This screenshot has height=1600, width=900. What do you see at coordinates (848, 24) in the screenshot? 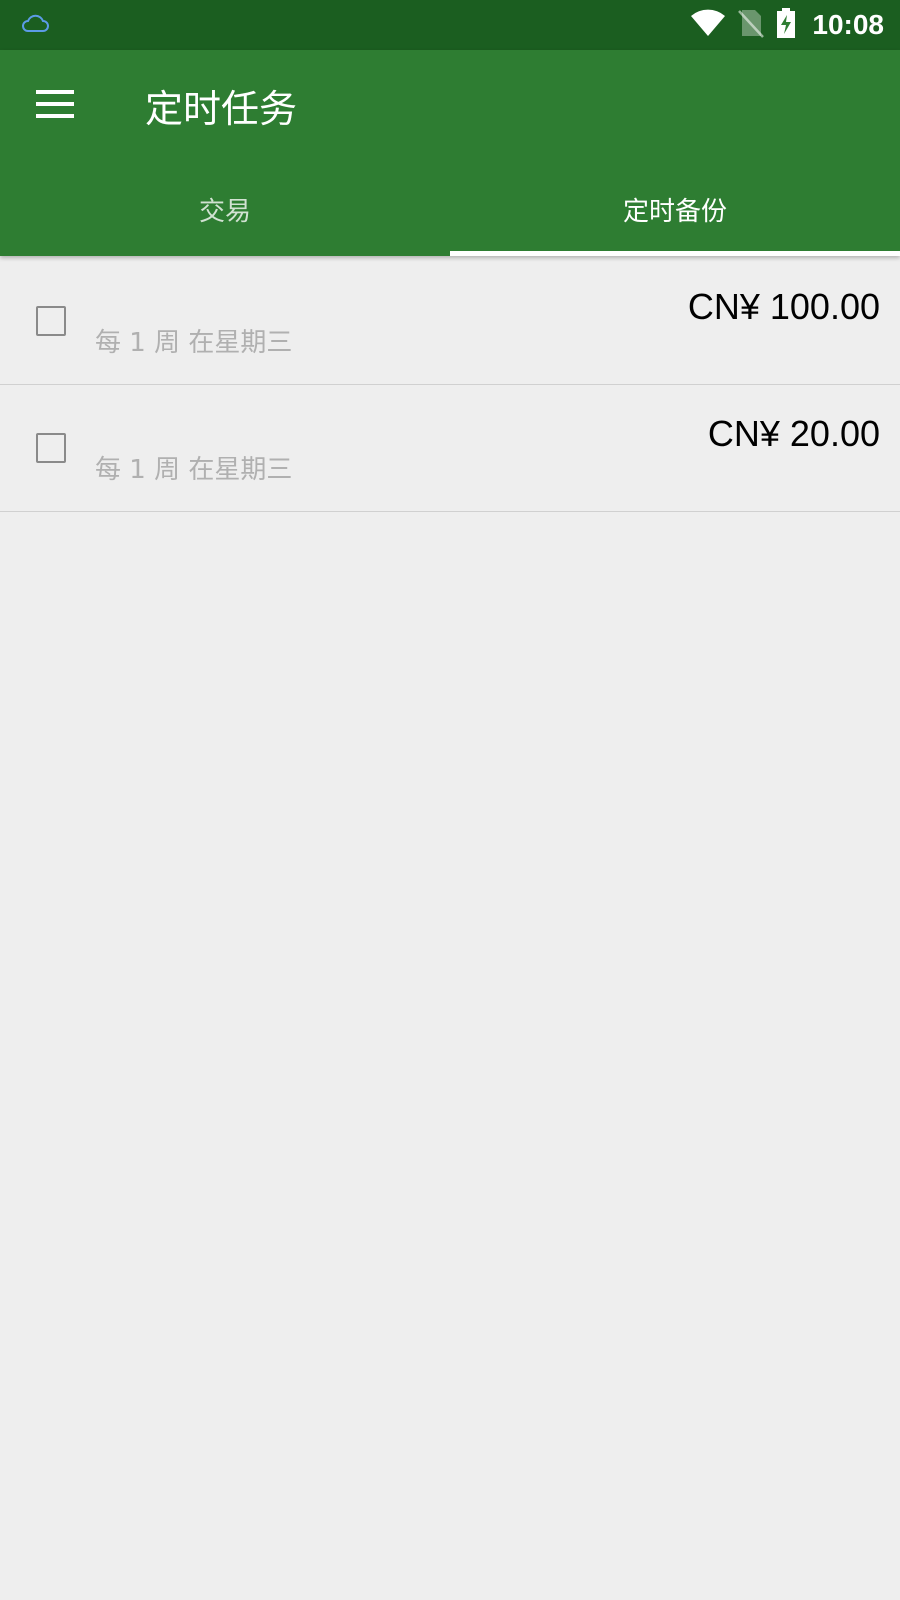
I see `status-time: 10:08` at bounding box center [848, 24].